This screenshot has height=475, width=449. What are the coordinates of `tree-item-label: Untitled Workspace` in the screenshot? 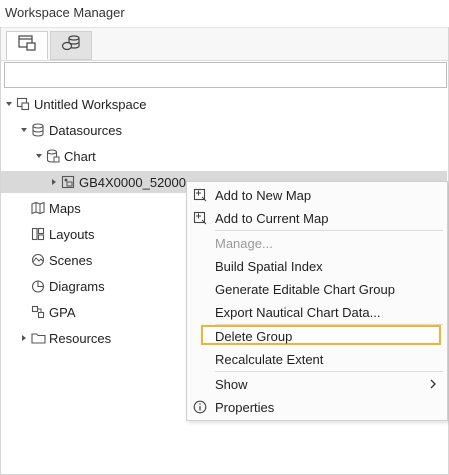 It's located at (90, 104).